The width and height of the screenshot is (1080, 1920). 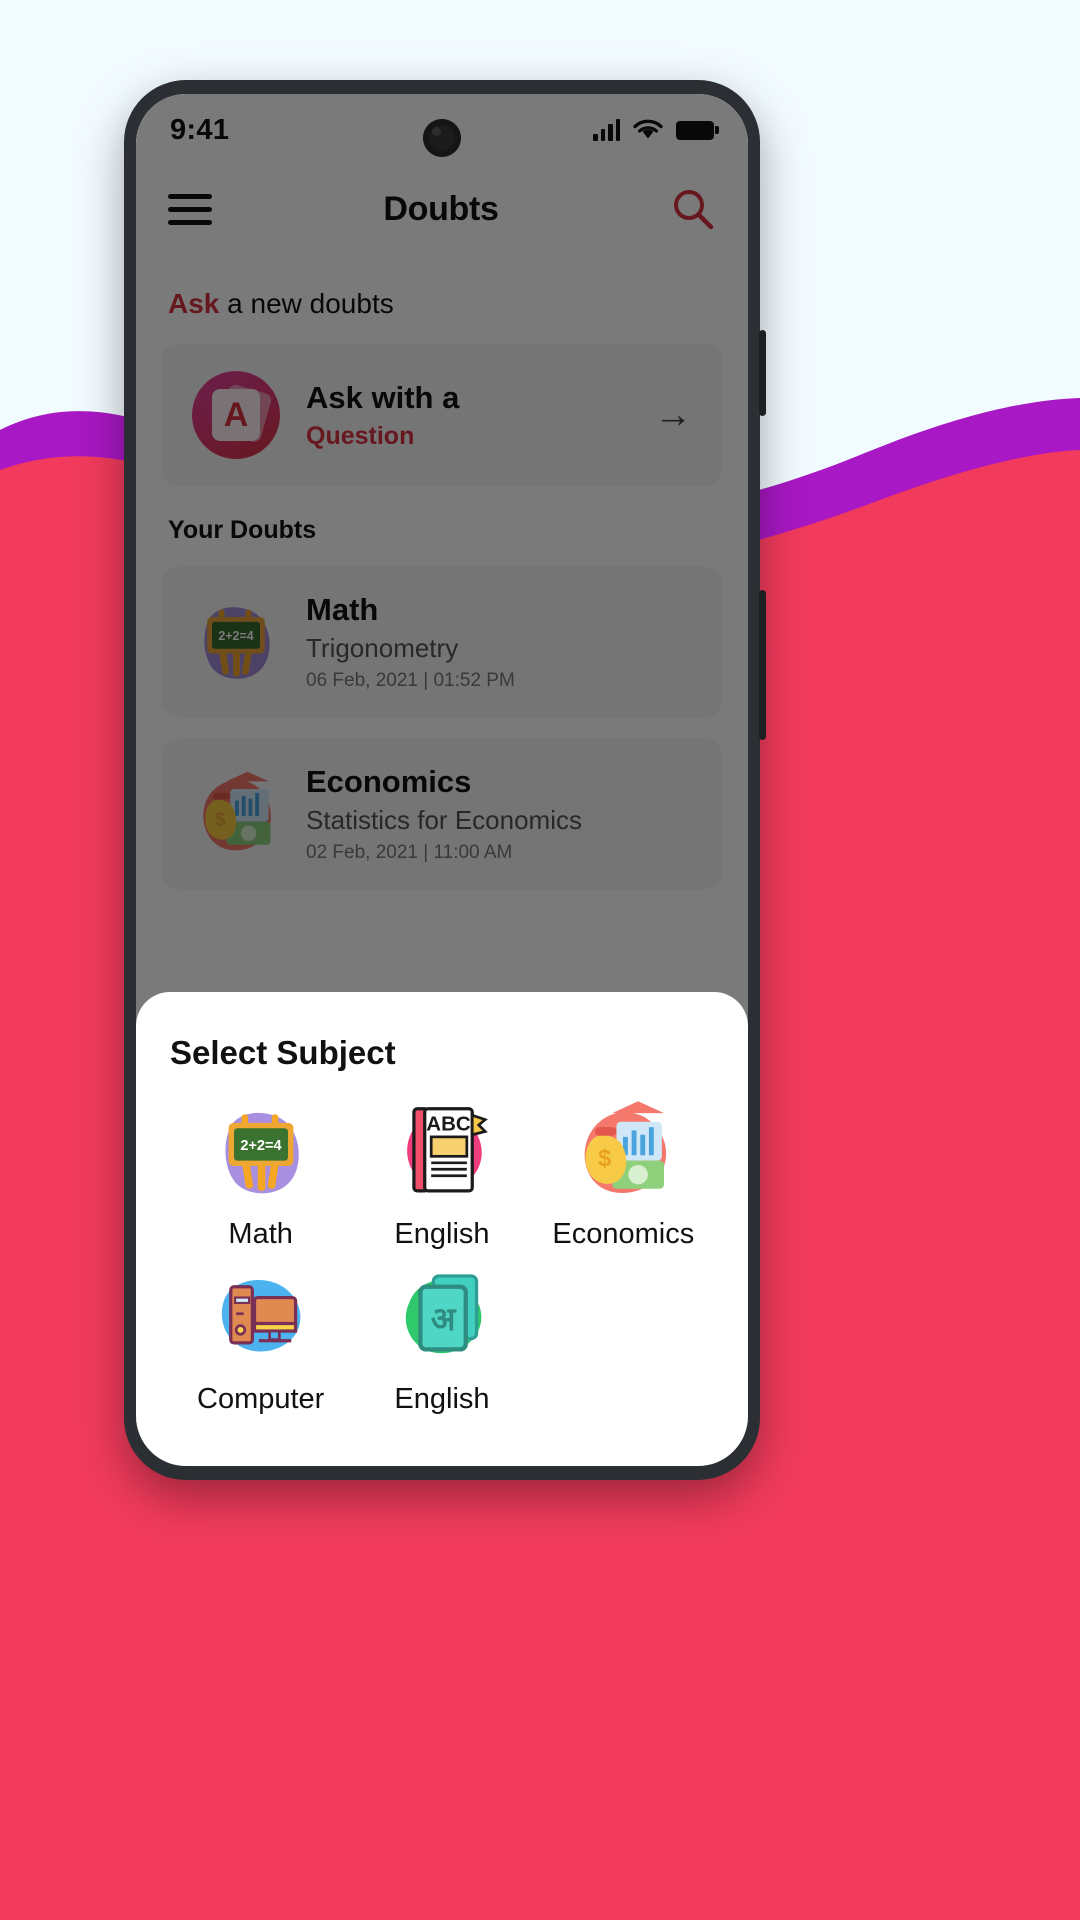 I want to click on subject-option-economics: $ Economics, so click(x=623, y=1174).